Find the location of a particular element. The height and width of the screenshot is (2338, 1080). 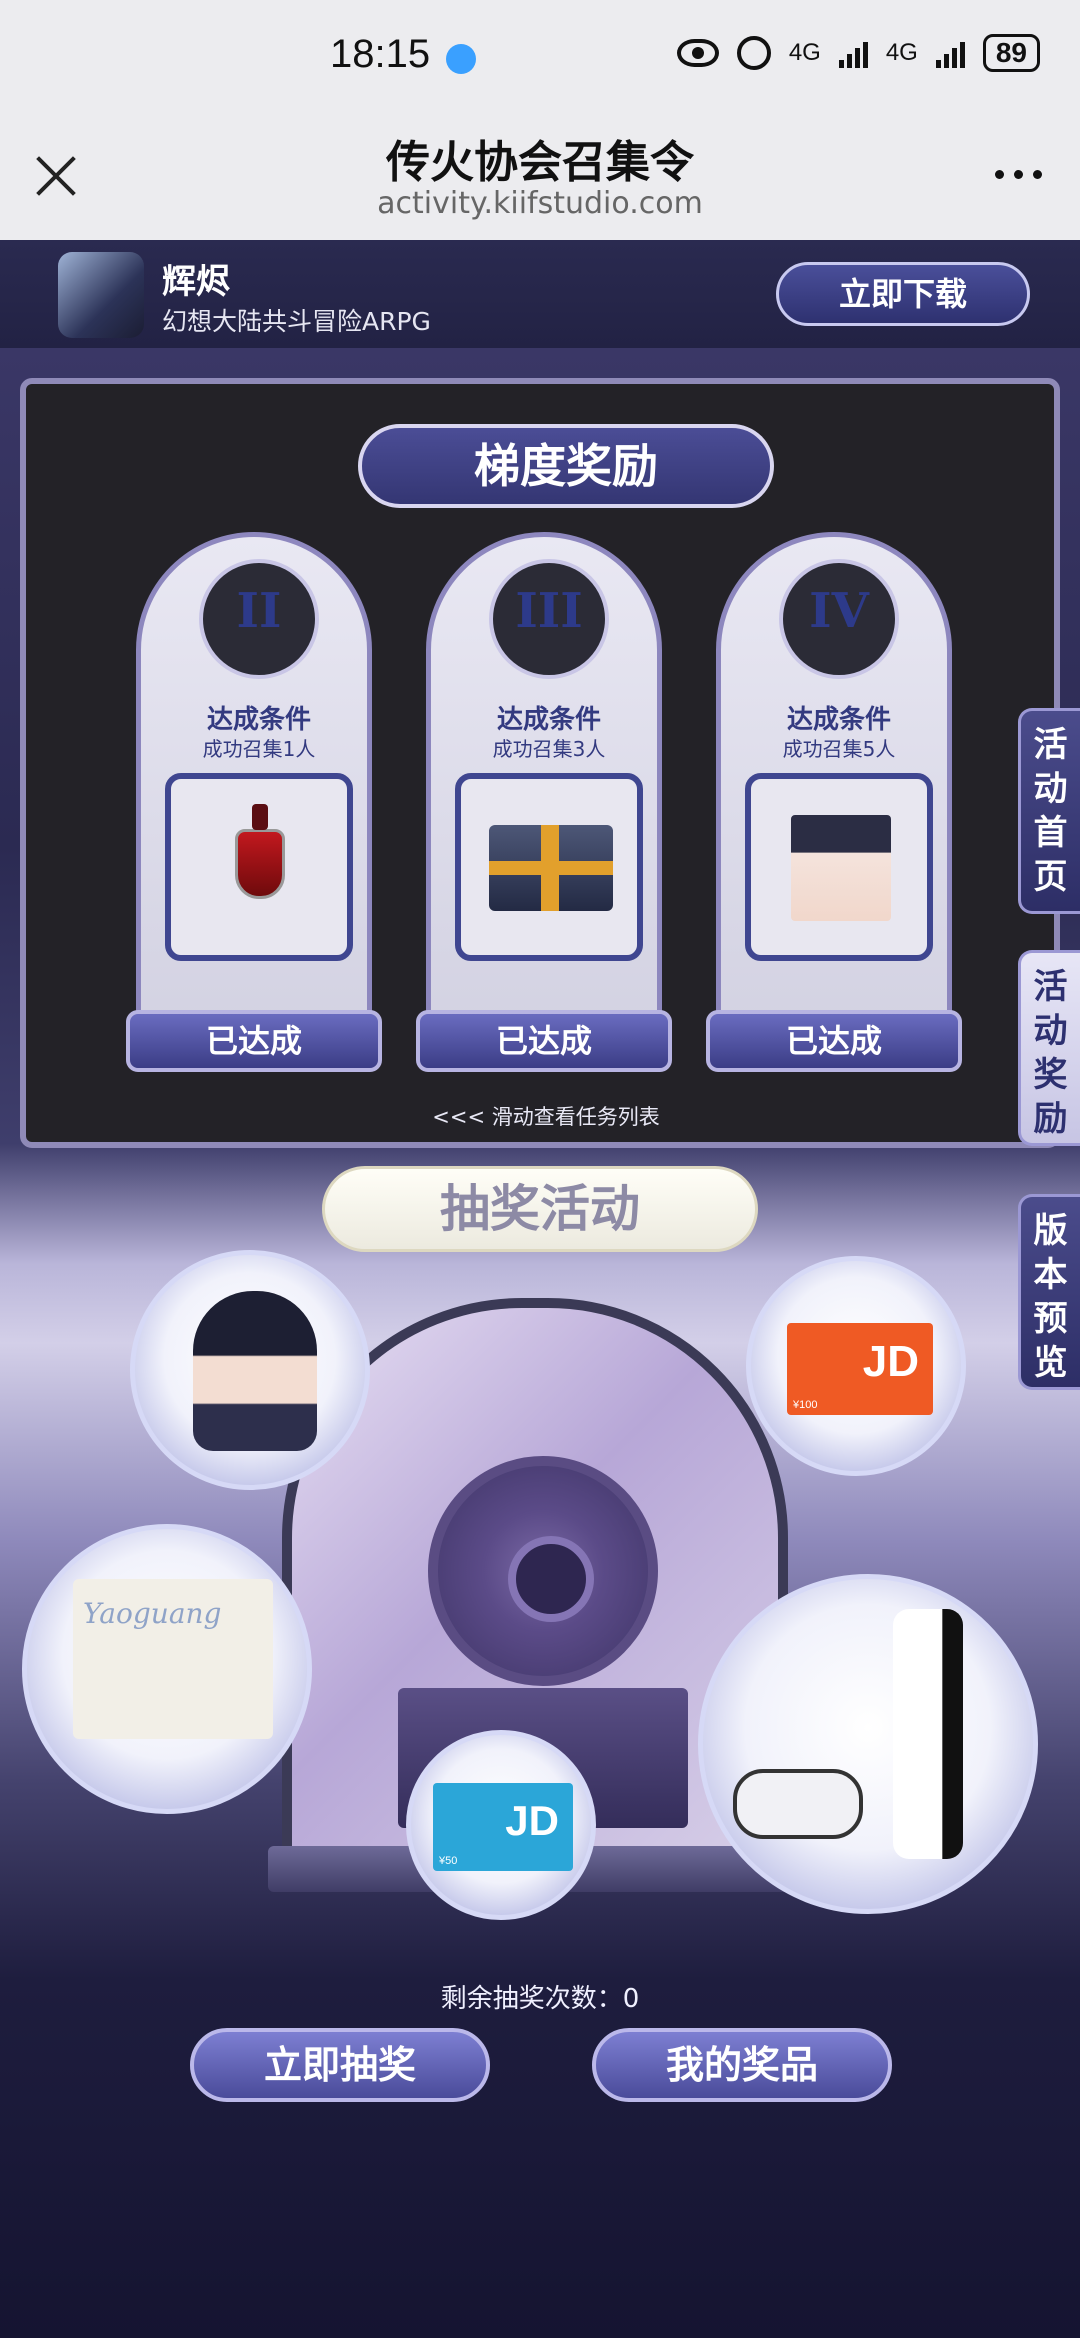

lottery-wheel-icon is located at coordinates (543, 1571).